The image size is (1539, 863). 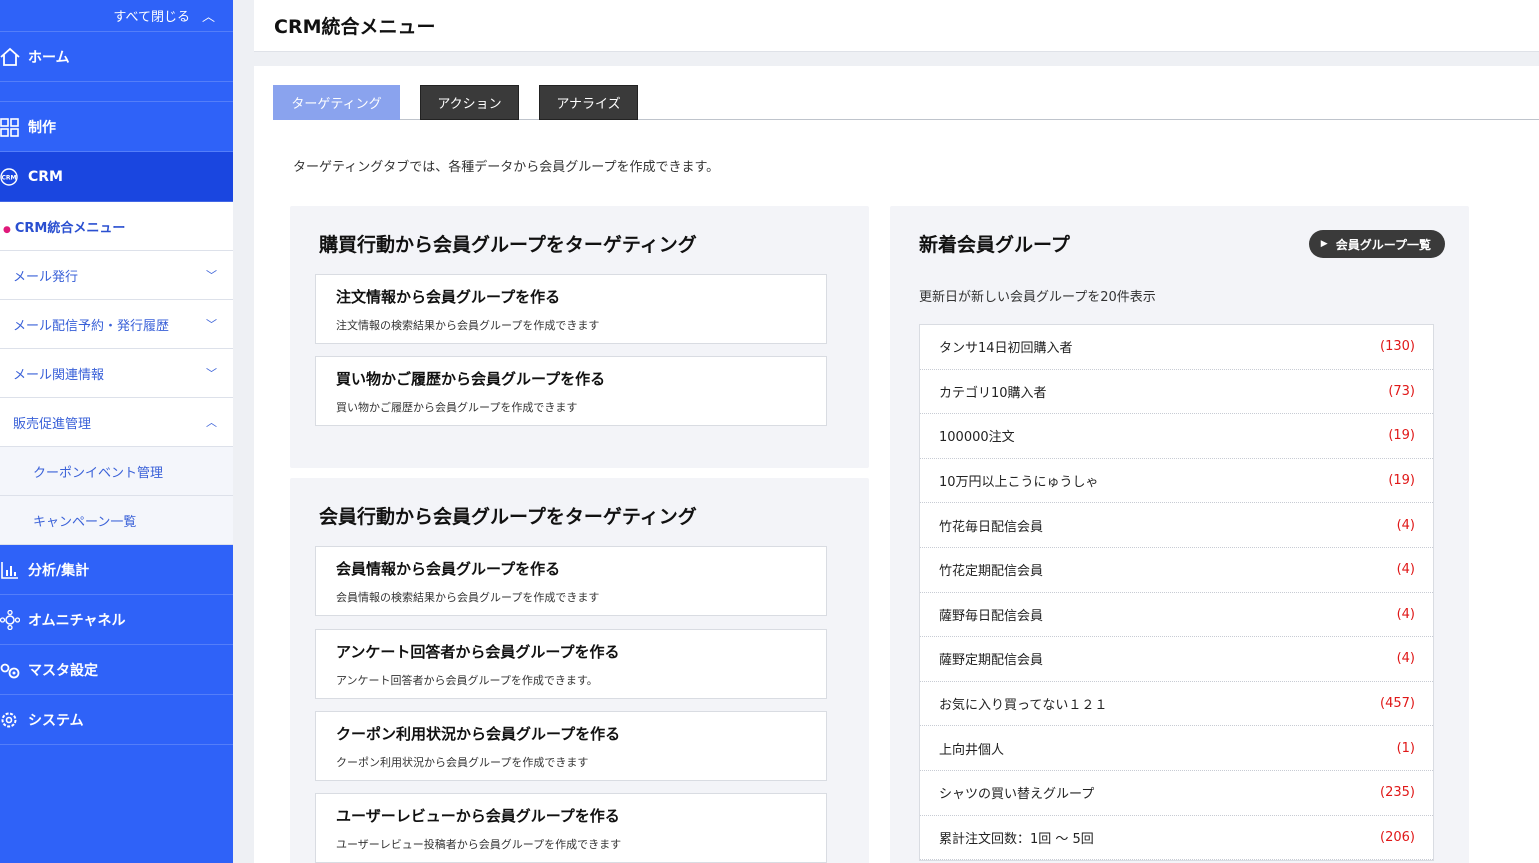 I want to click on sidebar-label-promotion: 販売促進管理, so click(x=52, y=424).